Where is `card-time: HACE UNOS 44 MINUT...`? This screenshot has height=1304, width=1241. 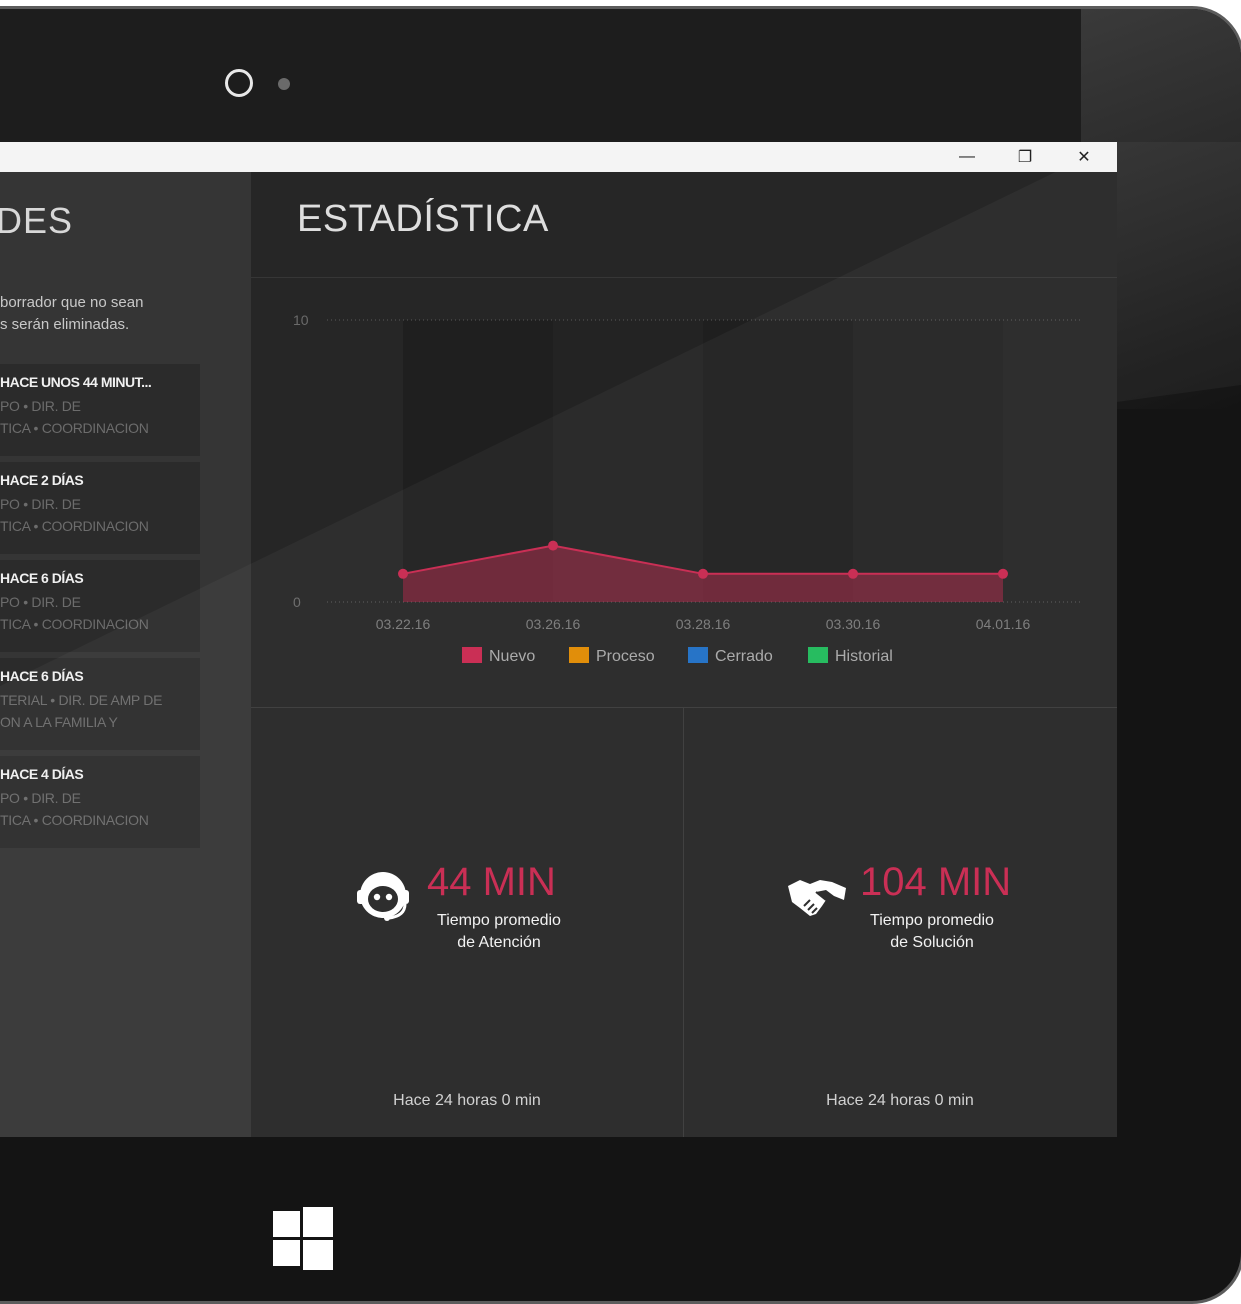
card-time: HACE UNOS 44 MINUT... is located at coordinates (76, 382).